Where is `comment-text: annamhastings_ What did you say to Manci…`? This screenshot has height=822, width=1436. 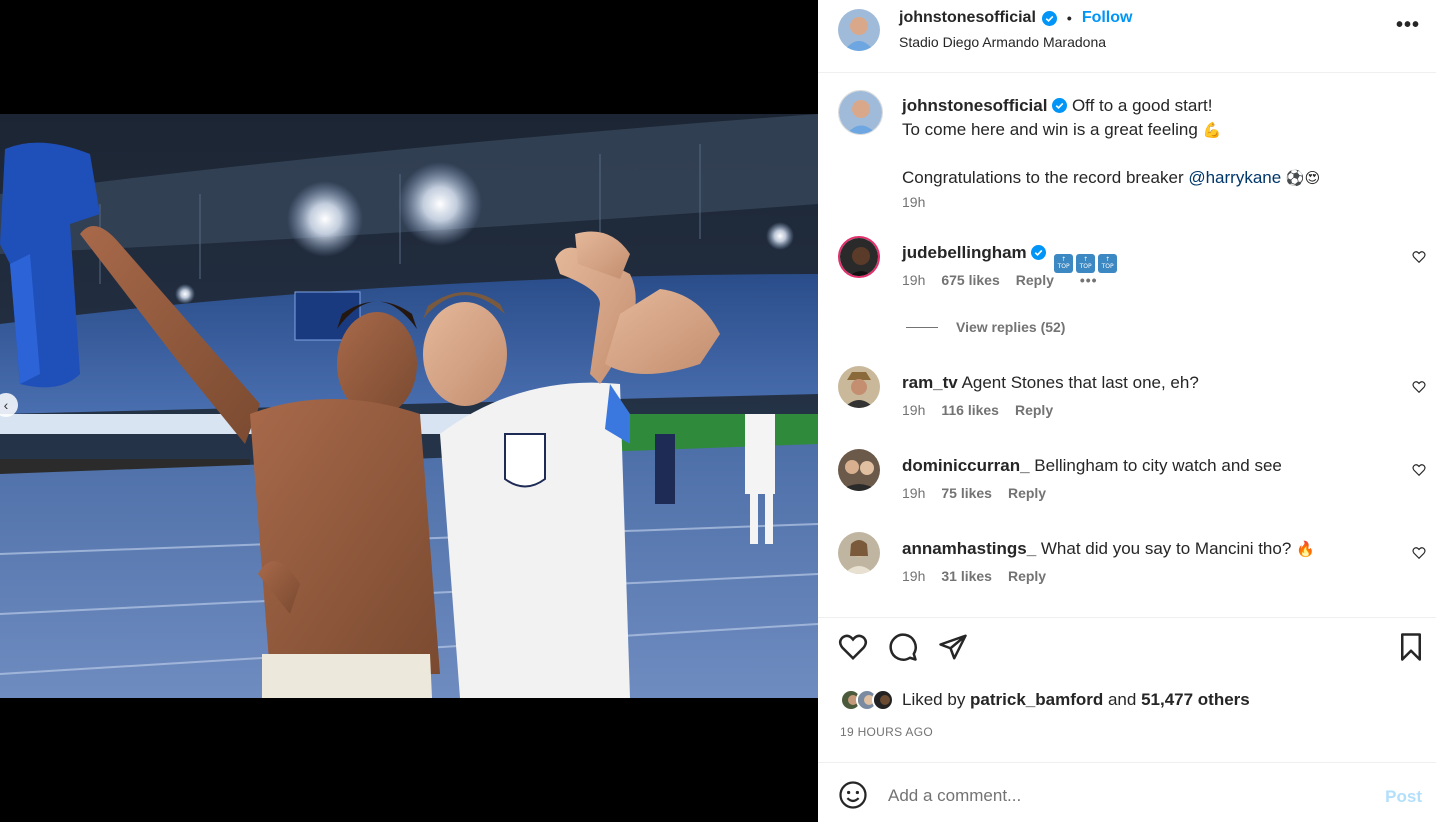
comment-text: annamhastings_ What did you say to Manci… is located at coordinates (1142, 549).